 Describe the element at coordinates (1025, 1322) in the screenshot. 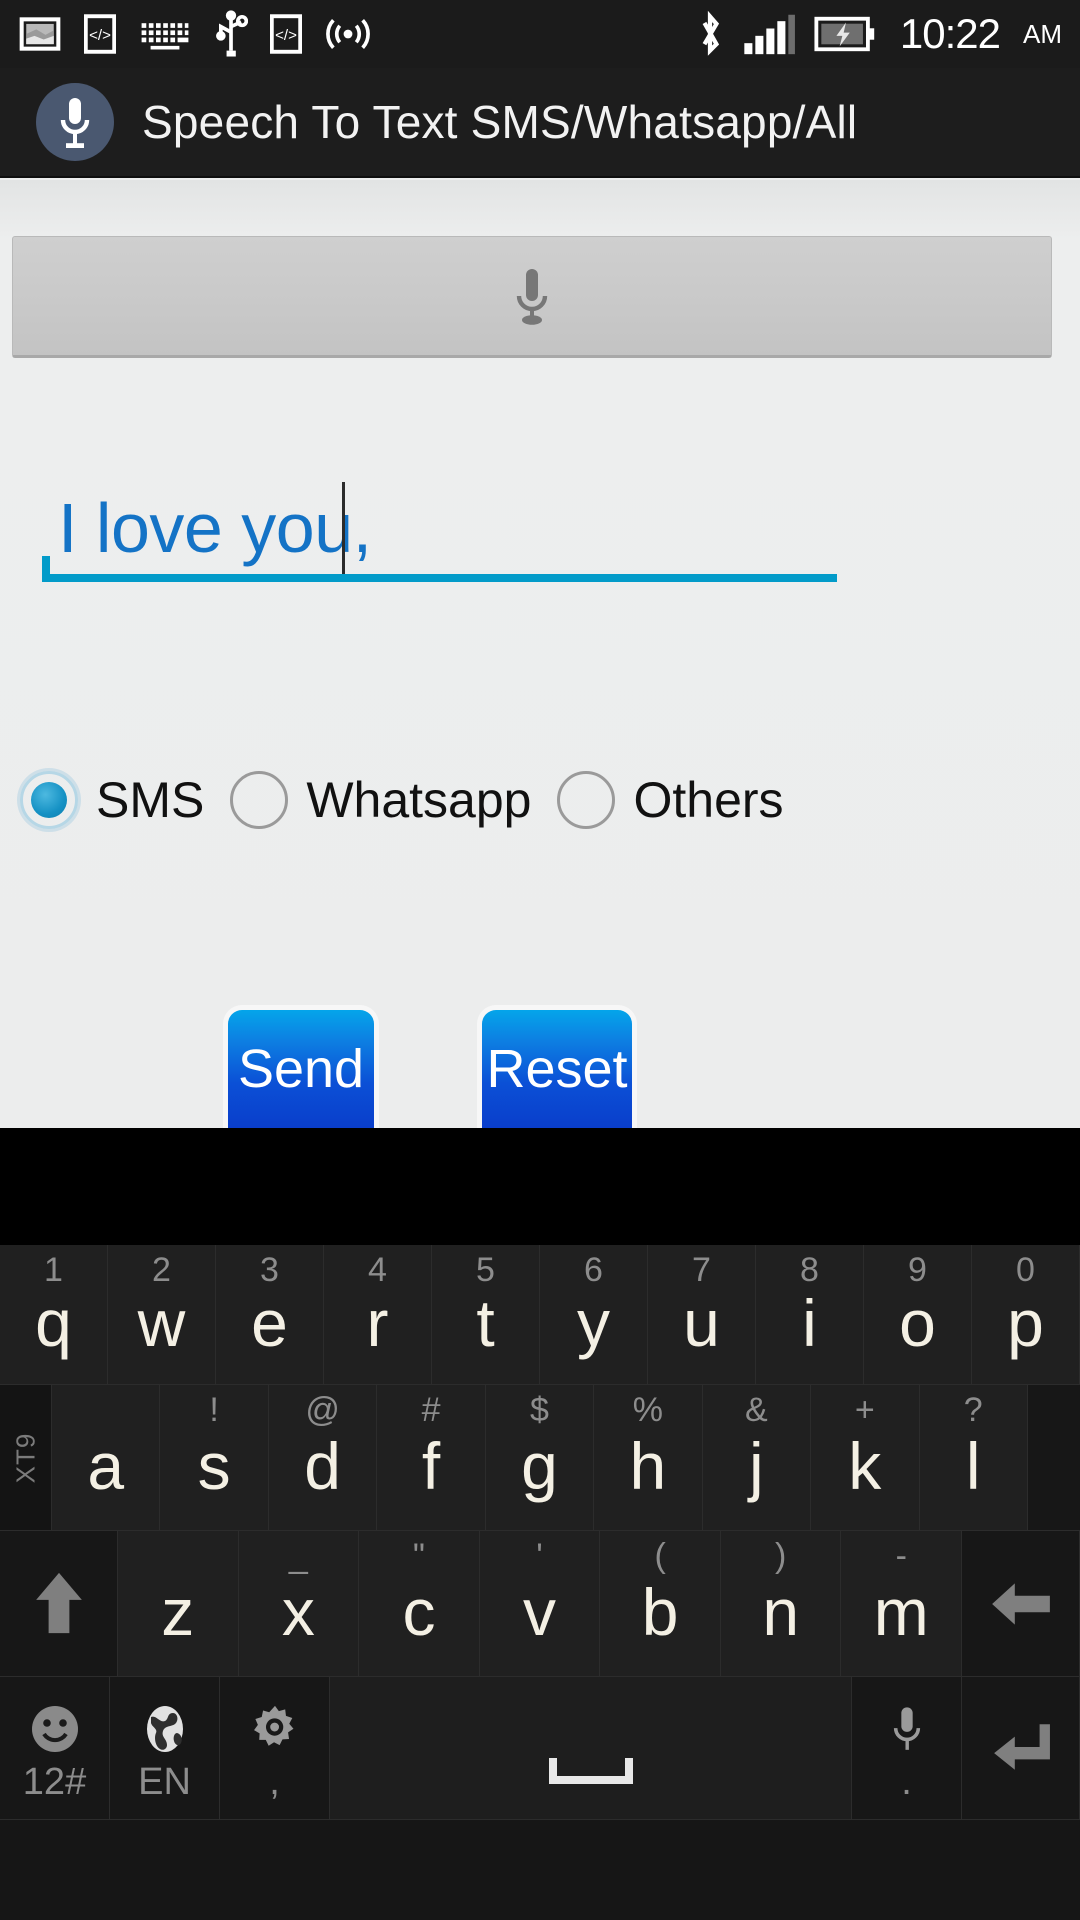

I see `key-main-p: p` at that location.